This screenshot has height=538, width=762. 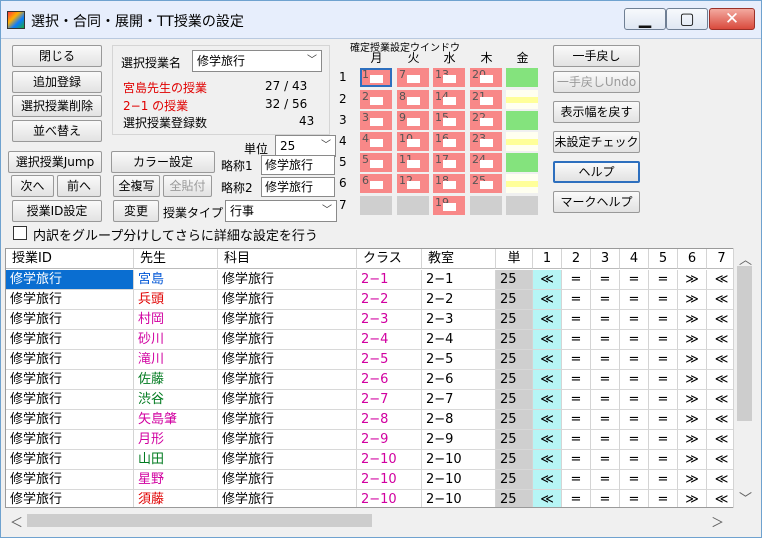 I want to click on table-cell: 2−5, so click(x=459, y=360).